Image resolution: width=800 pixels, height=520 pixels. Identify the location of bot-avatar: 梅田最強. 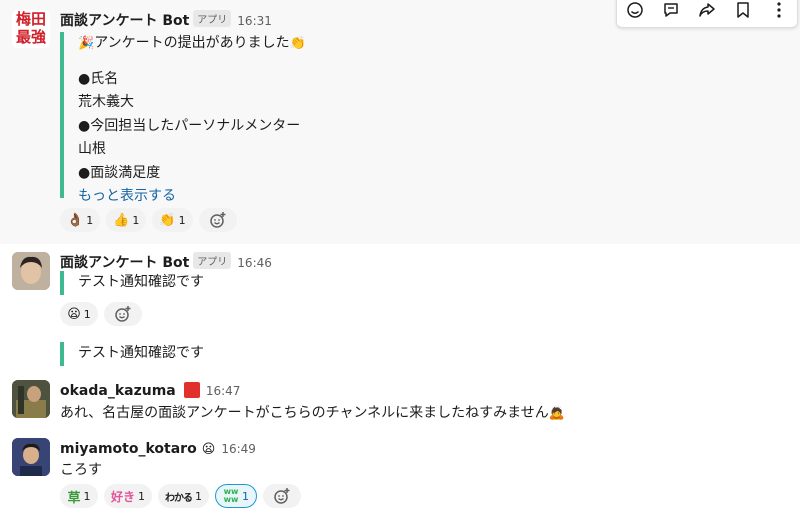
(31, 29).